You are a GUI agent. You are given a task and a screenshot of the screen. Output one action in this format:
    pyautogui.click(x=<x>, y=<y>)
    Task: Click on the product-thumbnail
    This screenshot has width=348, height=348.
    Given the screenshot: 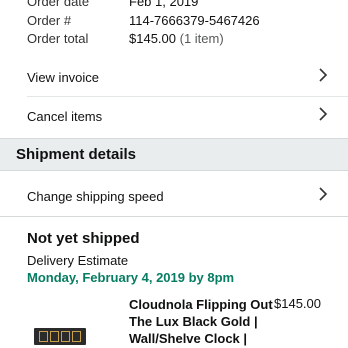 What is the action you would take?
    pyautogui.click(x=60, y=336)
    